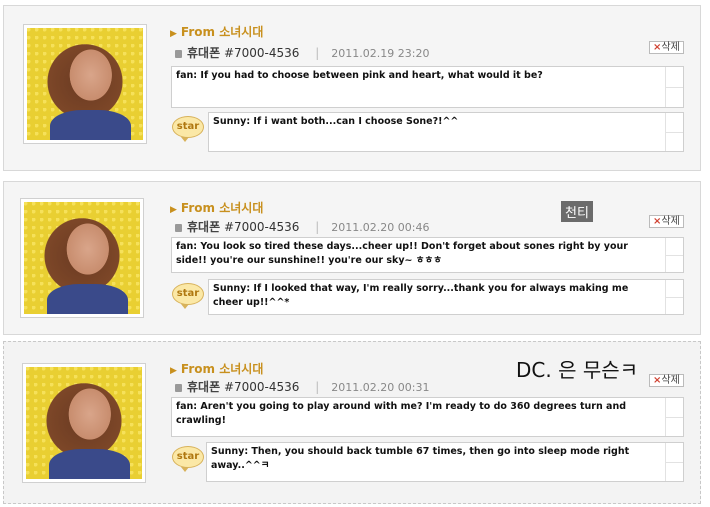 Image resolution: width=710 pixels, height=507 pixels. I want to click on overlay-tag: 천티, so click(577, 211).